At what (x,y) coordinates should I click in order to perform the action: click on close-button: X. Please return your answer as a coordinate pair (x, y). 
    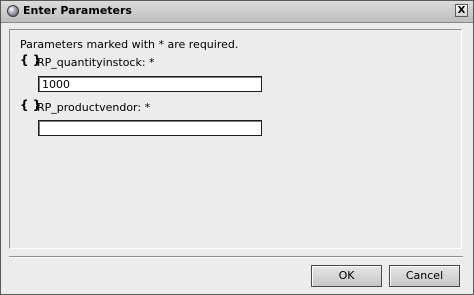
    Looking at the image, I should click on (461, 10).